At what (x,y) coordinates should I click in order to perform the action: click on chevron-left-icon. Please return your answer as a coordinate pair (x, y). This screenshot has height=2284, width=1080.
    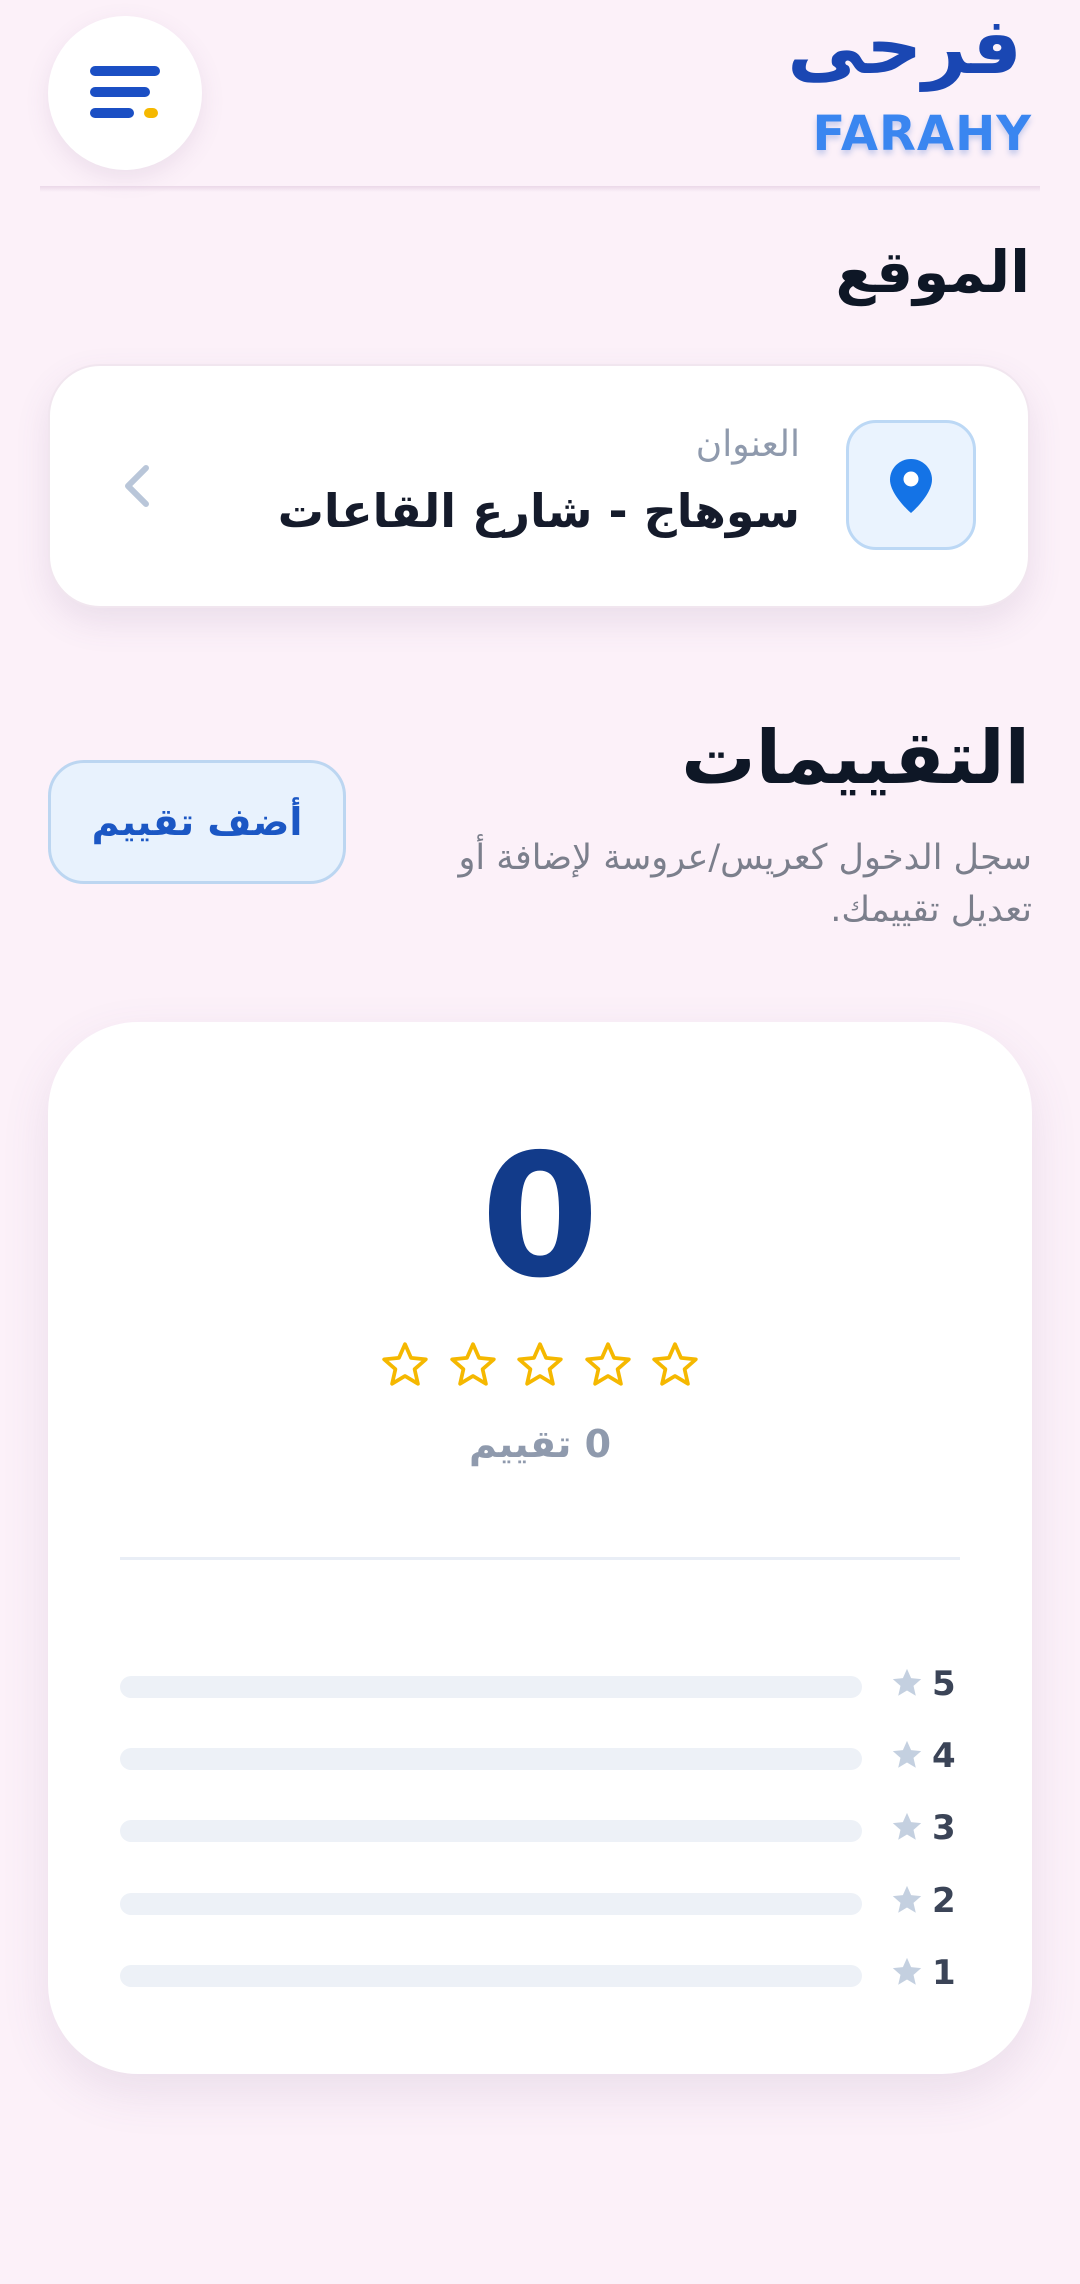
    Looking at the image, I should click on (137, 486).